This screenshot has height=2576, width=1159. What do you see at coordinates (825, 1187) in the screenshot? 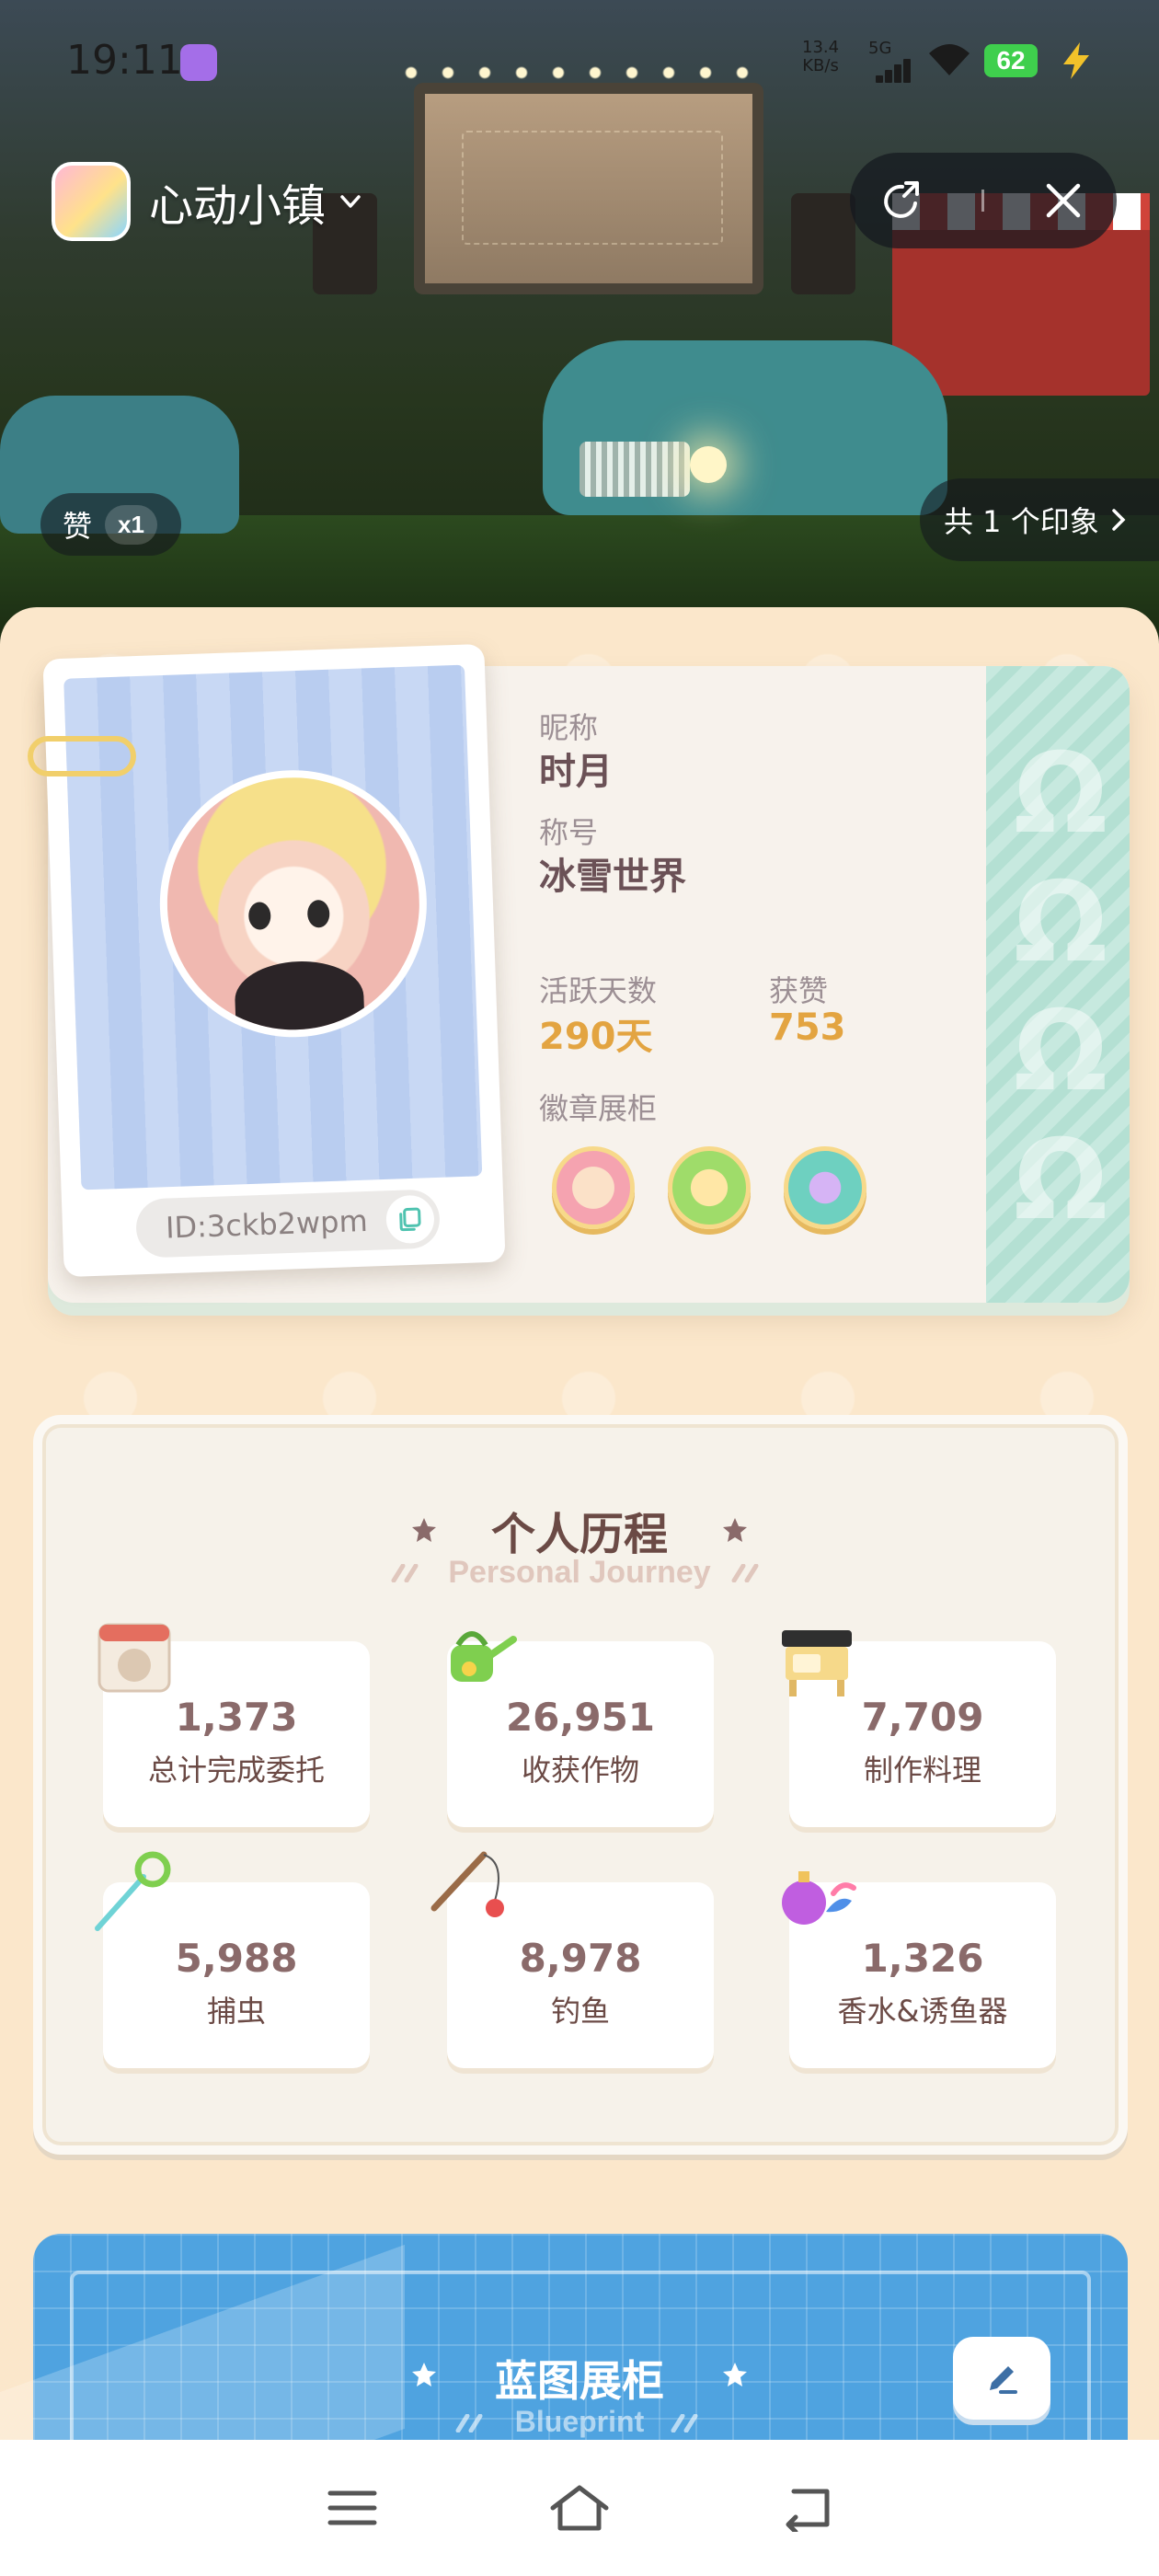
I see `bubbles-badge` at bounding box center [825, 1187].